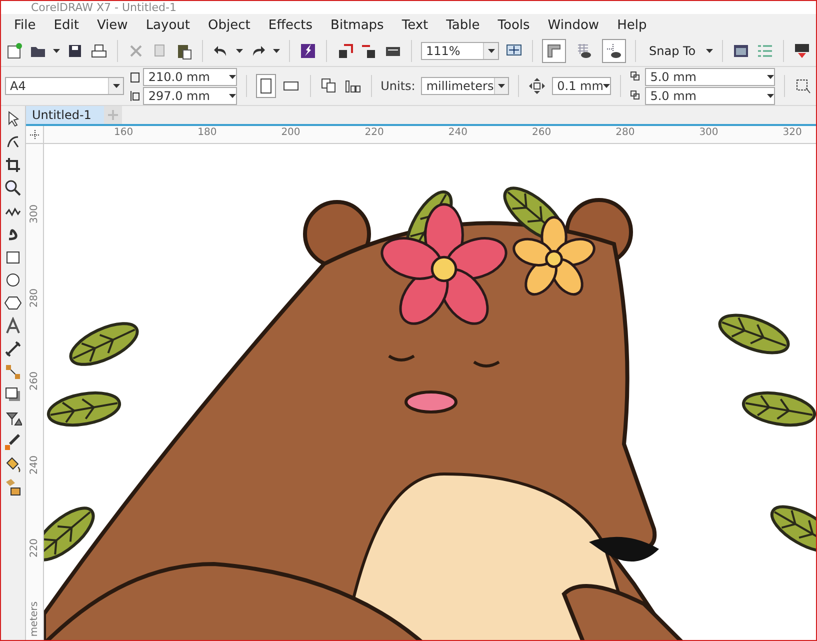  What do you see at coordinates (13, 303) in the screenshot?
I see `polygon-icon` at bounding box center [13, 303].